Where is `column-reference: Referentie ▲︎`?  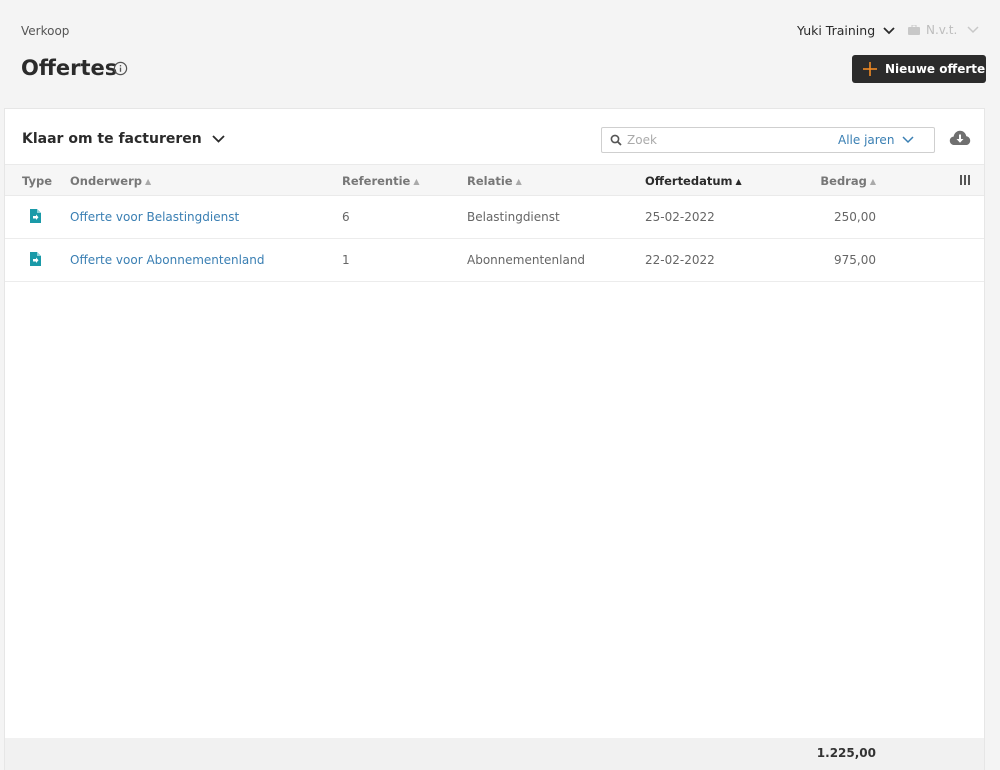
column-reference: Referentie ▲︎ is located at coordinates (381, 181).